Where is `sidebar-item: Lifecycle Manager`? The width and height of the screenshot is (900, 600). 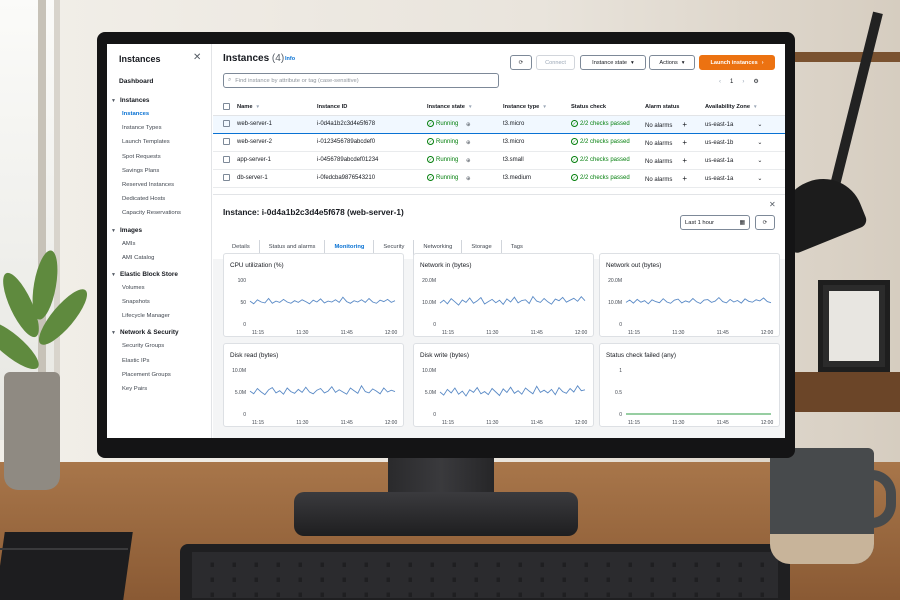 sidebar-item: Lifecycle Manager is located at coordinates (159, 316).